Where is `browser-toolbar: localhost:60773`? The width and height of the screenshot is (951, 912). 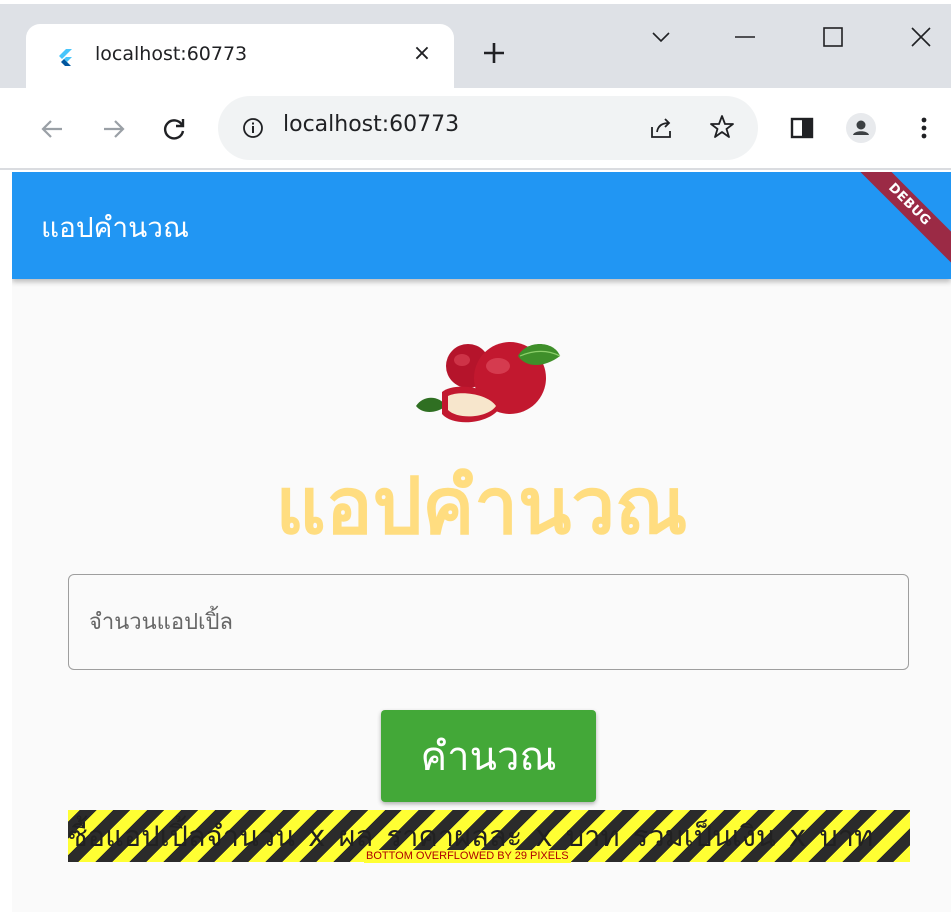
browser-toolbar: localhost:60773 is located at coordinates (475, 128).